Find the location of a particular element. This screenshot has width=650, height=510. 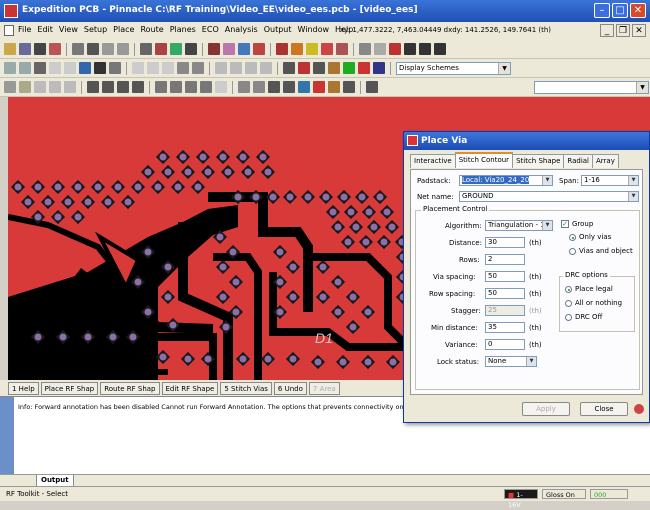

draw-arc-icon is located at coordinates (108, 87).